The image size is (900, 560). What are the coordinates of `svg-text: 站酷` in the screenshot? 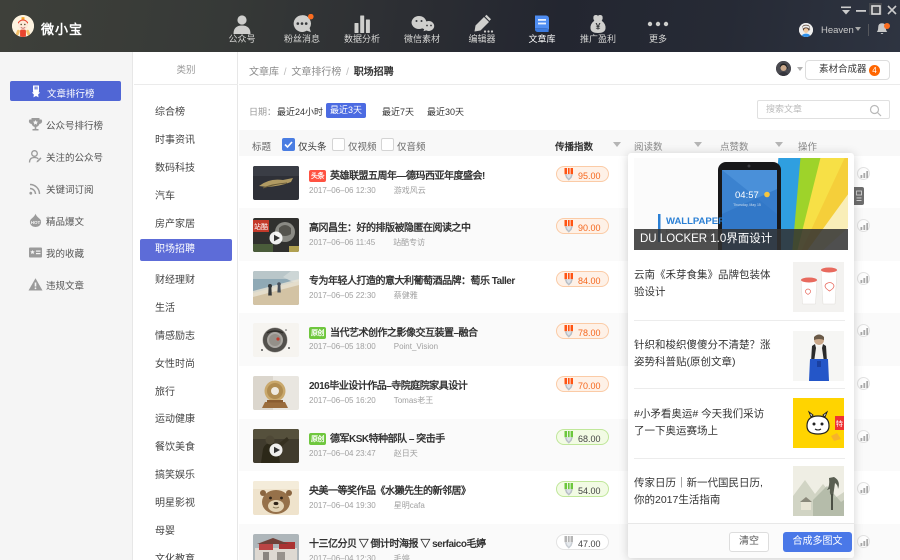 It's located at (261, 226).